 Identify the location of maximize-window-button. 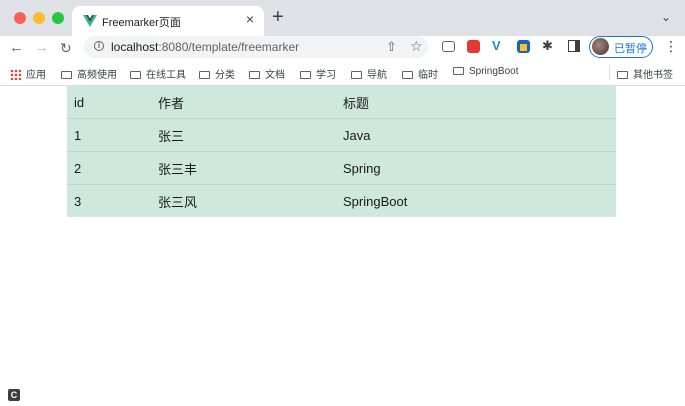
(58, 18).